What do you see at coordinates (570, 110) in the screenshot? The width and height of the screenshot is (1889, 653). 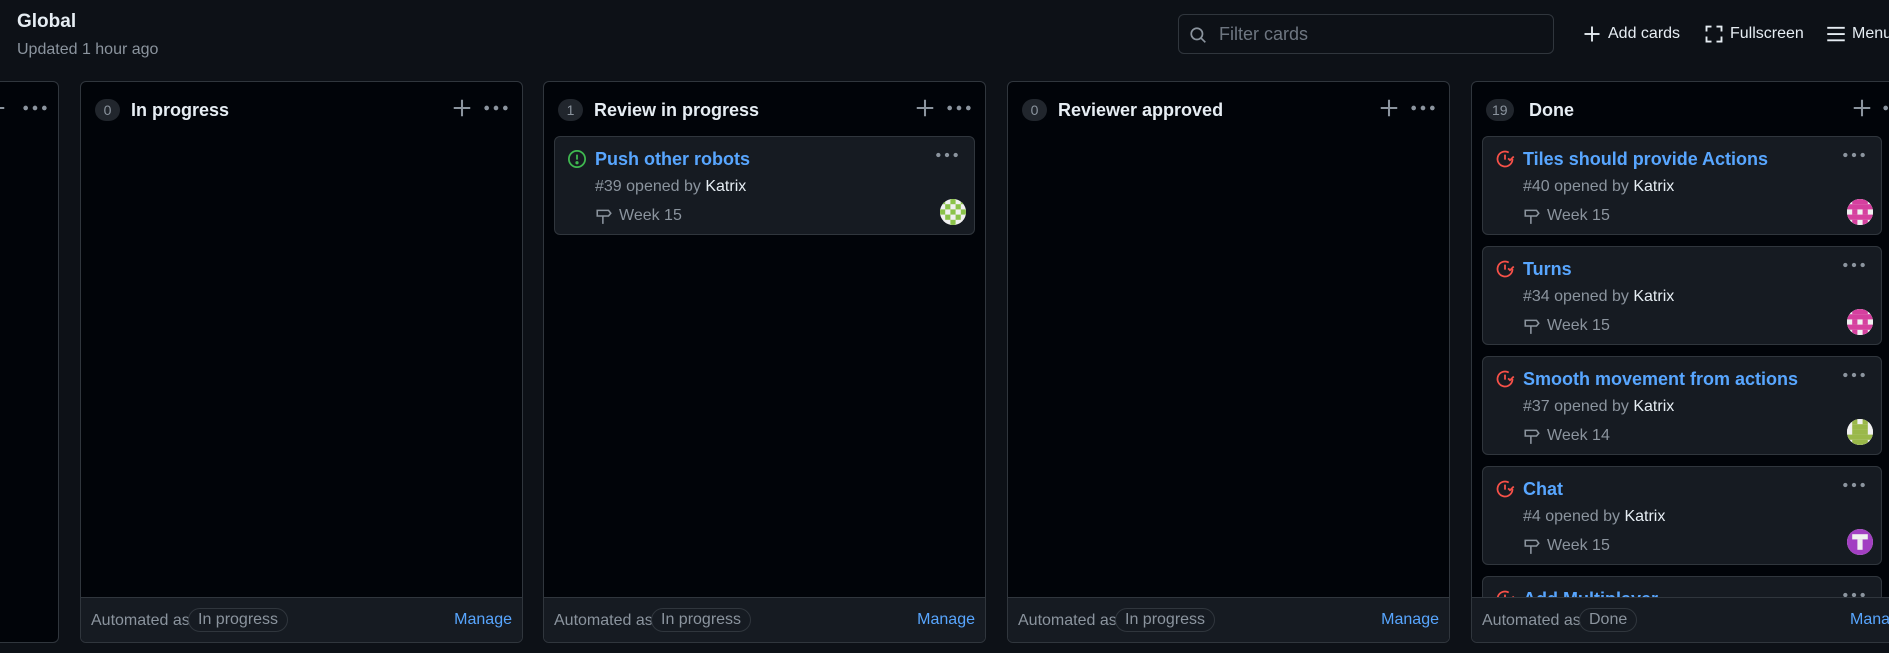 I see `column-count-badge: 1` at bounding box center [570, 110].